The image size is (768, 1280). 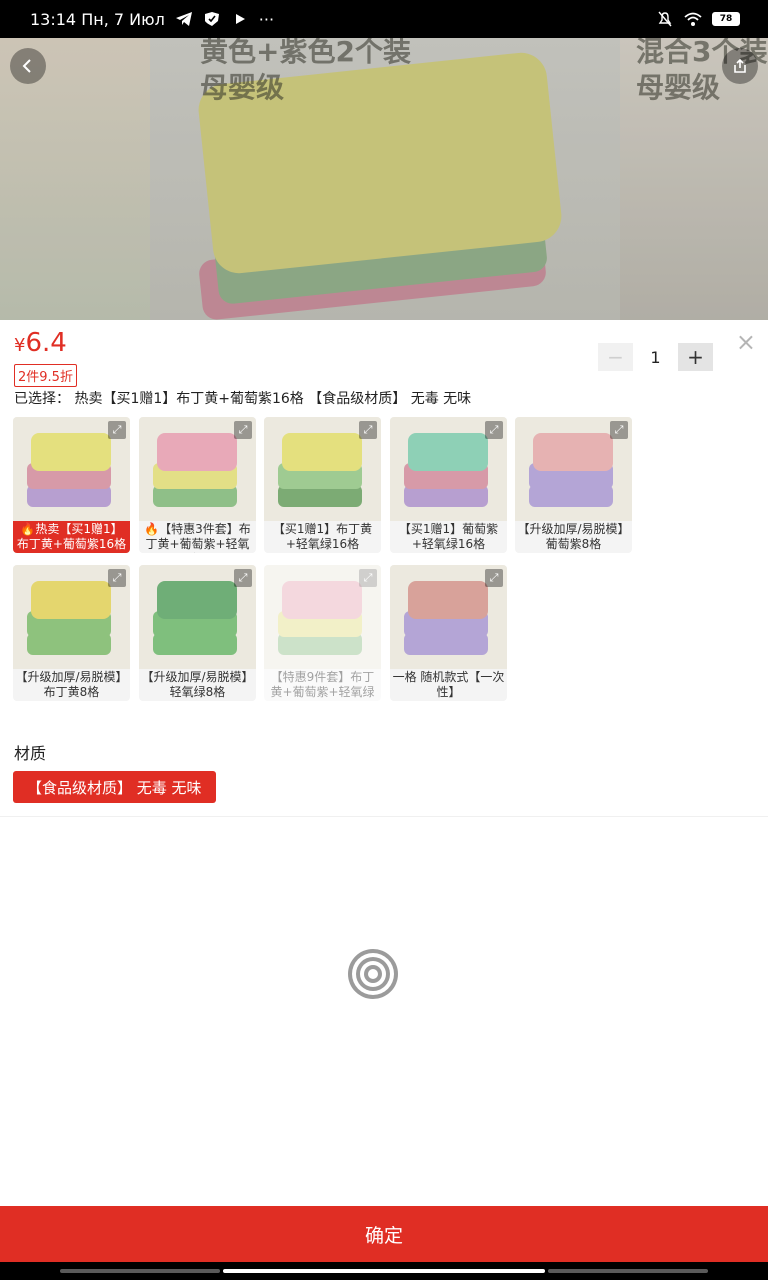 I want to click on variant-option: ⤢ 【买1赠1】葡萄紫+轻氧绿16格, so click(x=448, y=485).